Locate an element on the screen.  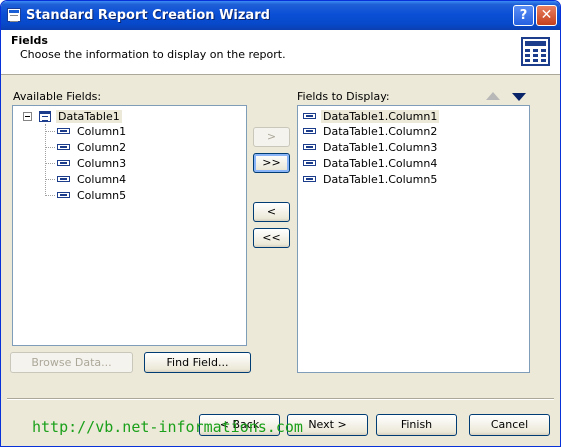
display-item-3: DataTable1.Column3 is located at coordinates (380, 147).